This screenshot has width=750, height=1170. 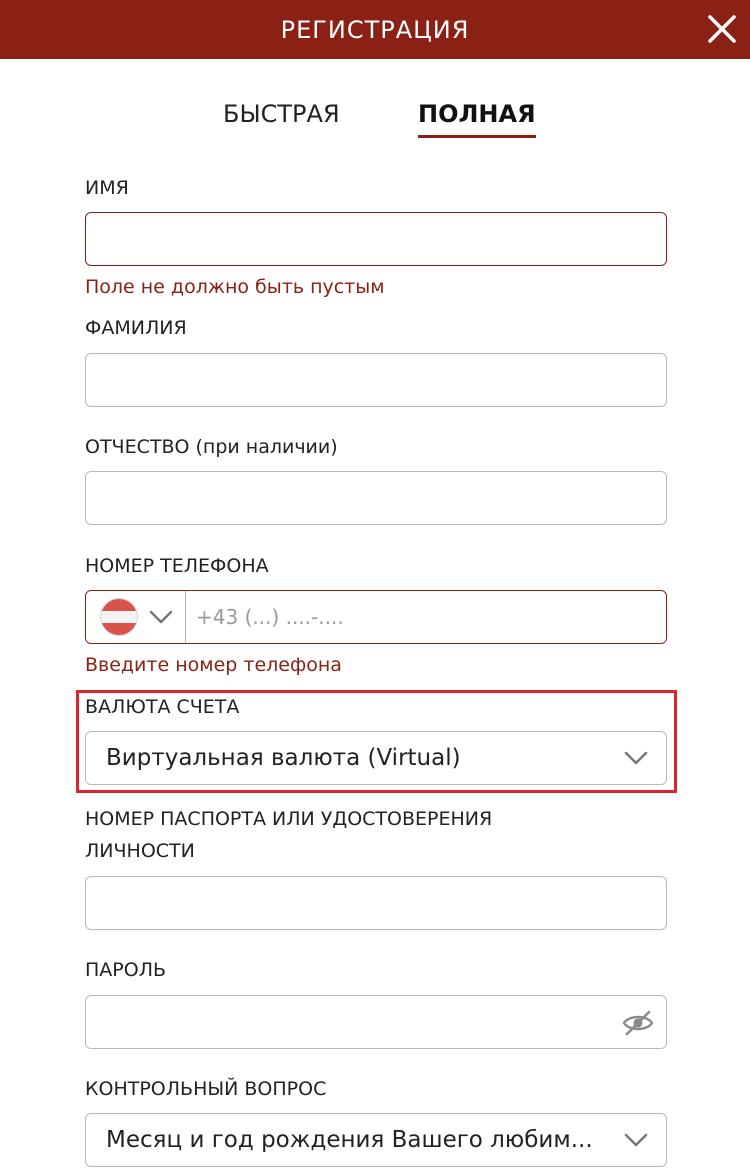 I want to click on security-question-label: КОНТРОЛЬНЫЙ ВОПРОС, so click(x=206, y=1089).